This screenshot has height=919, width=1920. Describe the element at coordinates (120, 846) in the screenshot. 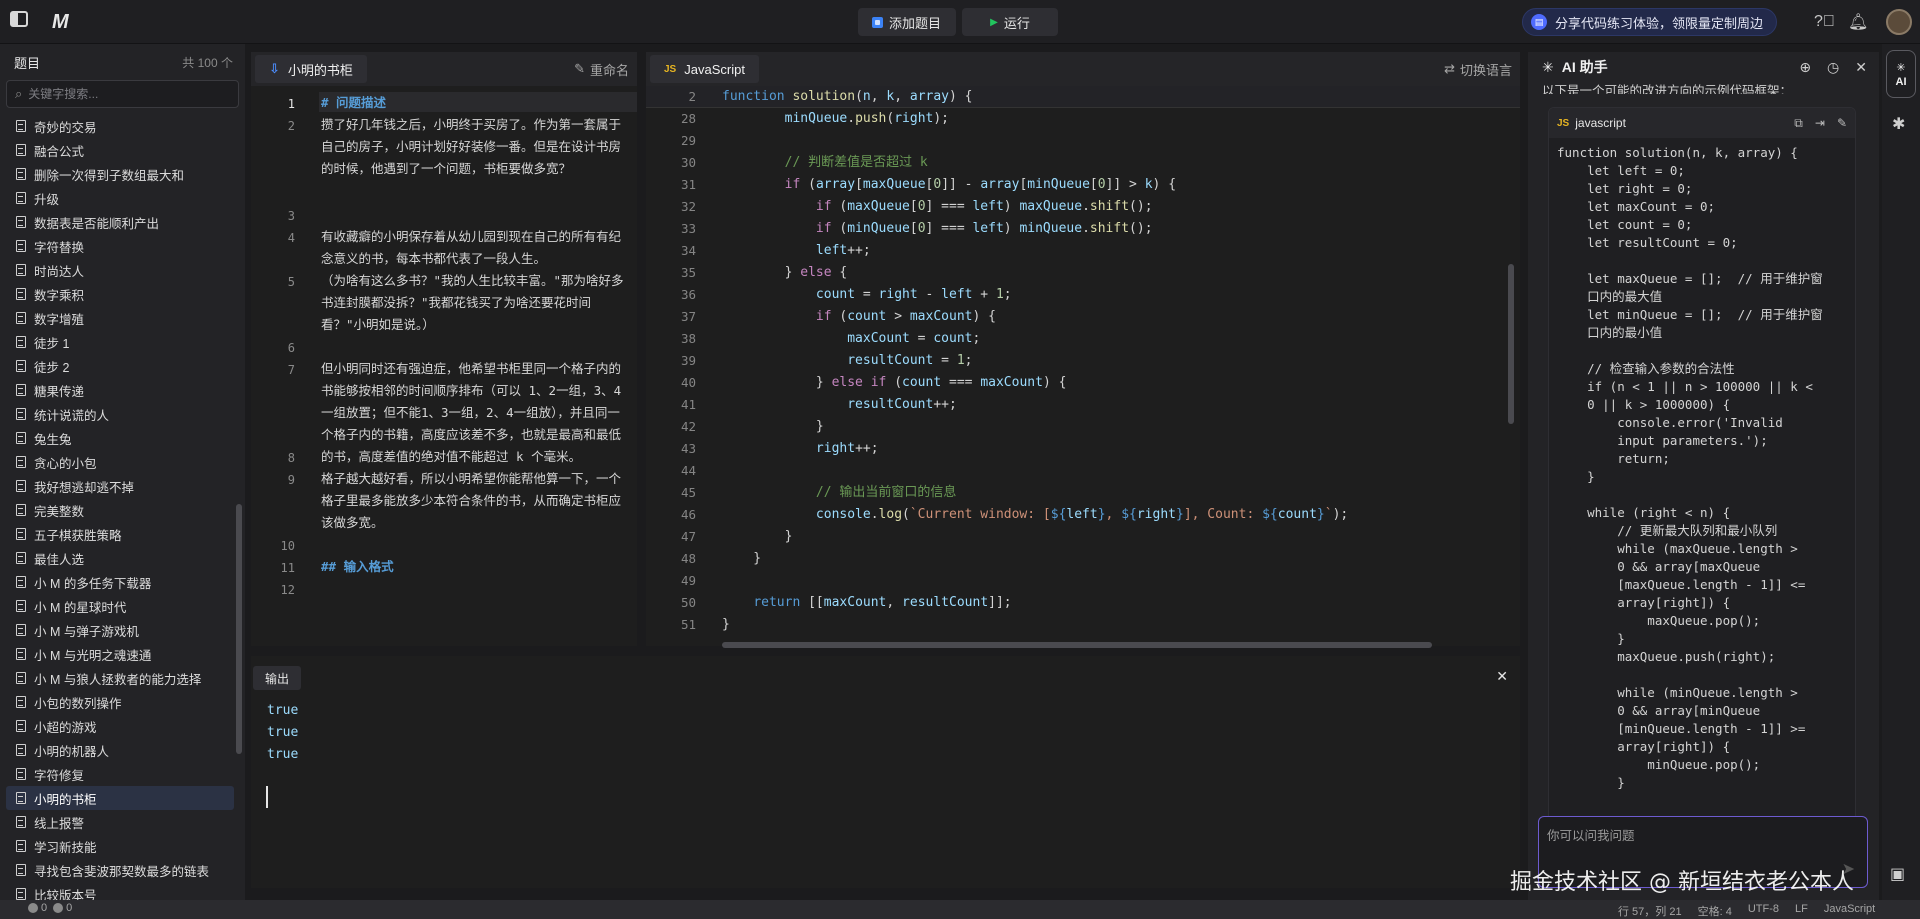

I see `problem-list-item: 学习新技能` at that location.